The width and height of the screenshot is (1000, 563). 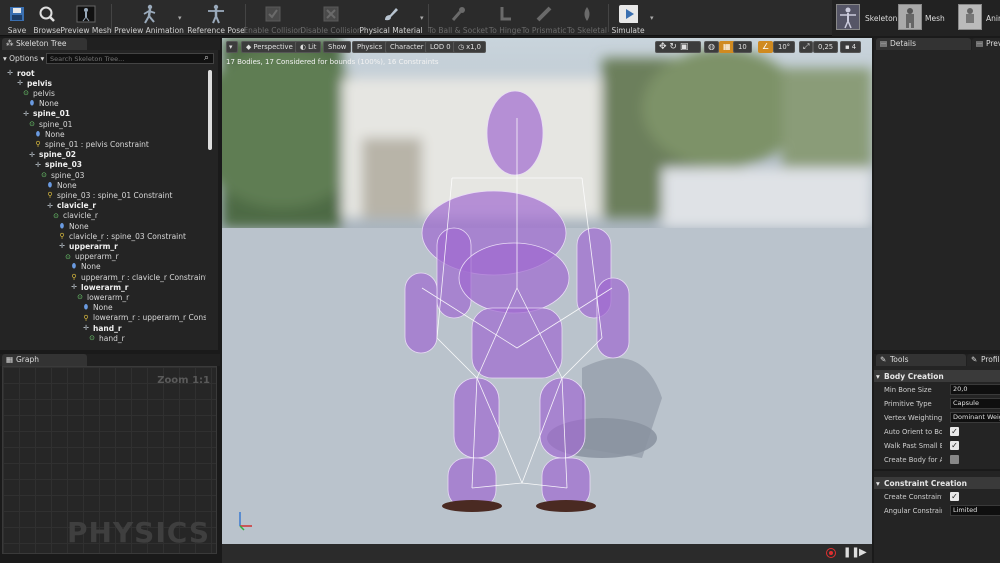 I want to click on tree-row-bone: ✛ hand_r, so click(x=61, y=328).